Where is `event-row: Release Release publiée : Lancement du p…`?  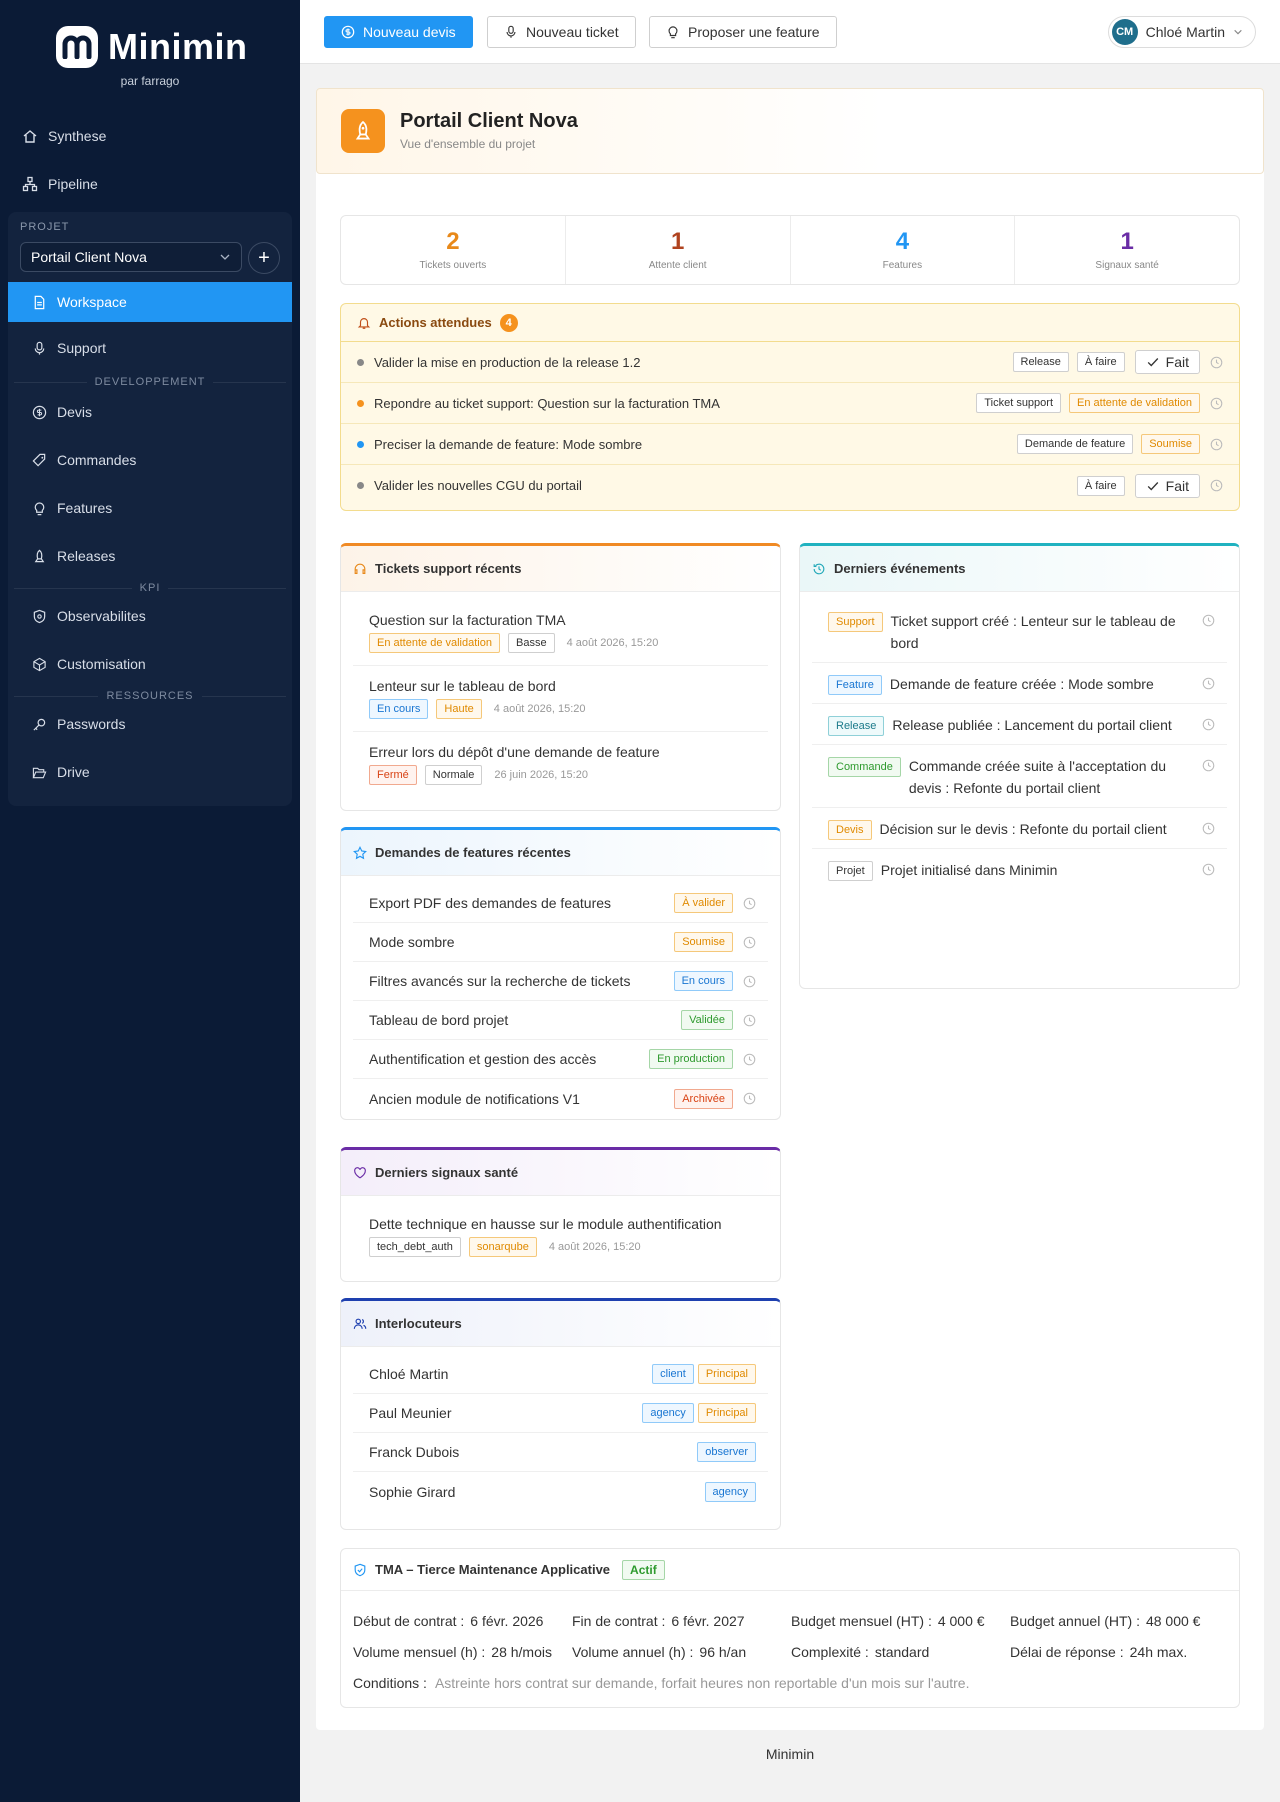 event-row: Release Release publiée : Lancement du p… is located at coordinates (1019, 724).